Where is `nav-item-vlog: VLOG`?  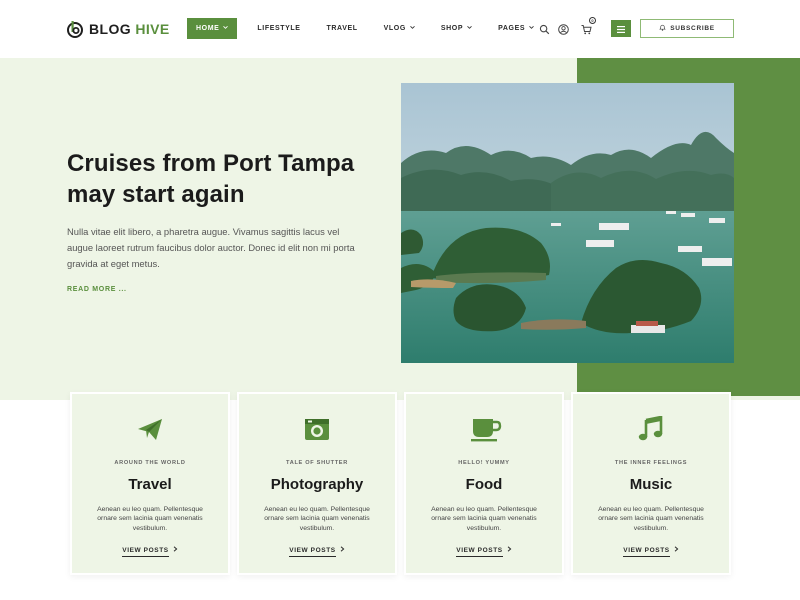
nav-item-vlog: VLOG is located at coordinates (399, 28).